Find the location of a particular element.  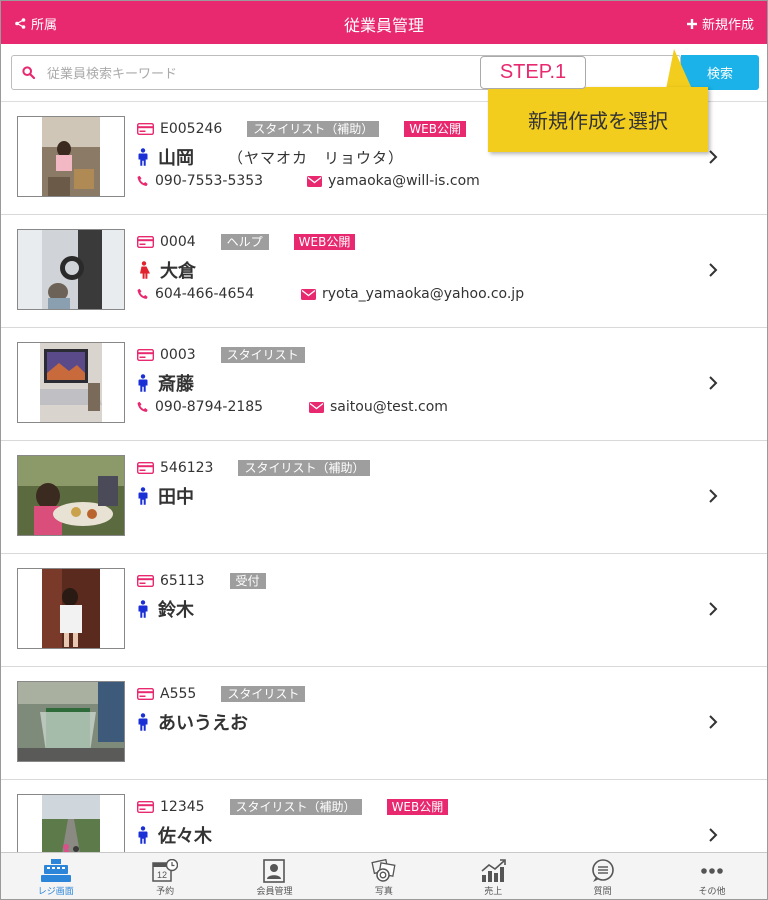

tab-reservation: 12 予約 is located at coordinates (164, 876).